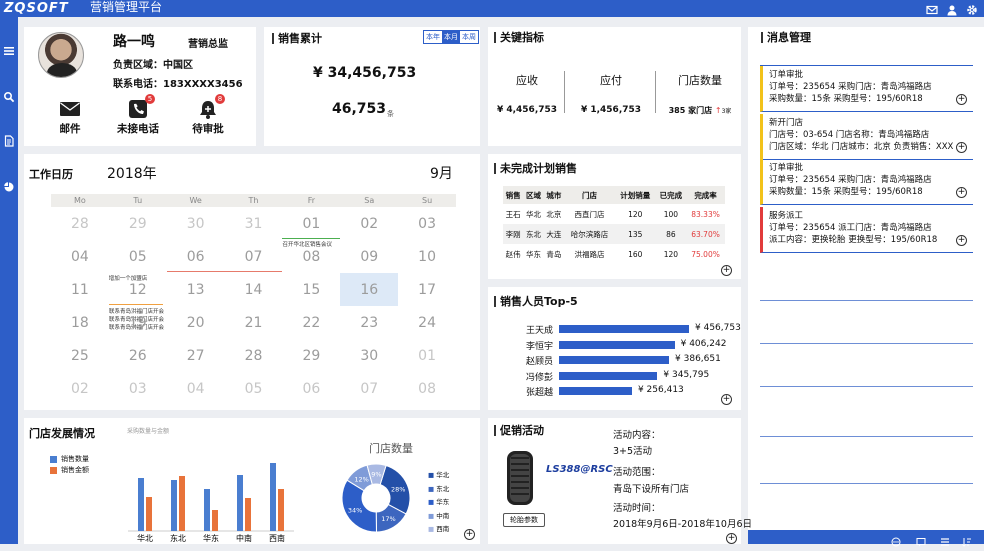 Image resolution: width=984 pixels, height=551 pixels. What do you see at coordinates (254, 322) in the screenshot?
I see `calendar-day: 21` at bounding box center [254, 322].